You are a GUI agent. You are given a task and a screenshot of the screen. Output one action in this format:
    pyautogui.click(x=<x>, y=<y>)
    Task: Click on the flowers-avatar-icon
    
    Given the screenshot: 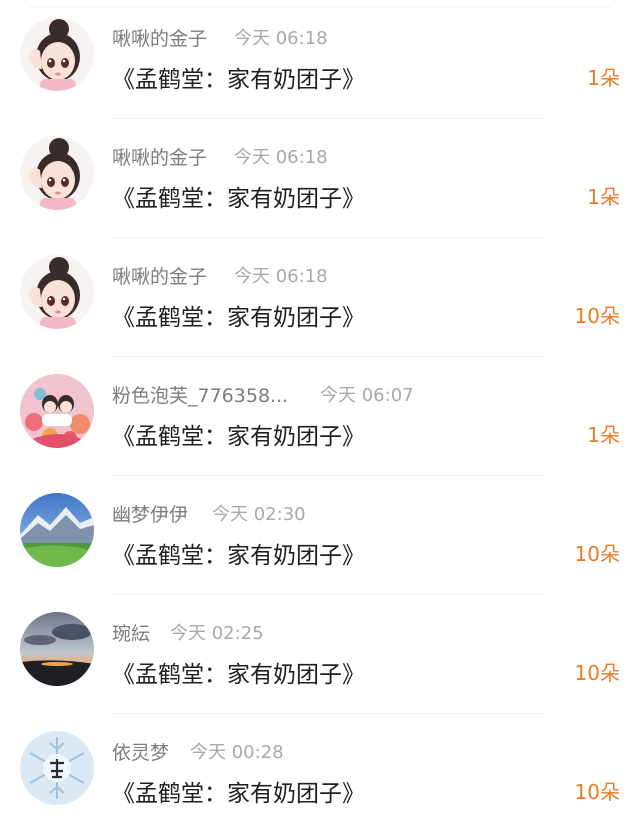 What is the action you would take?
    pyautogui.click(x=57, y=411)
    